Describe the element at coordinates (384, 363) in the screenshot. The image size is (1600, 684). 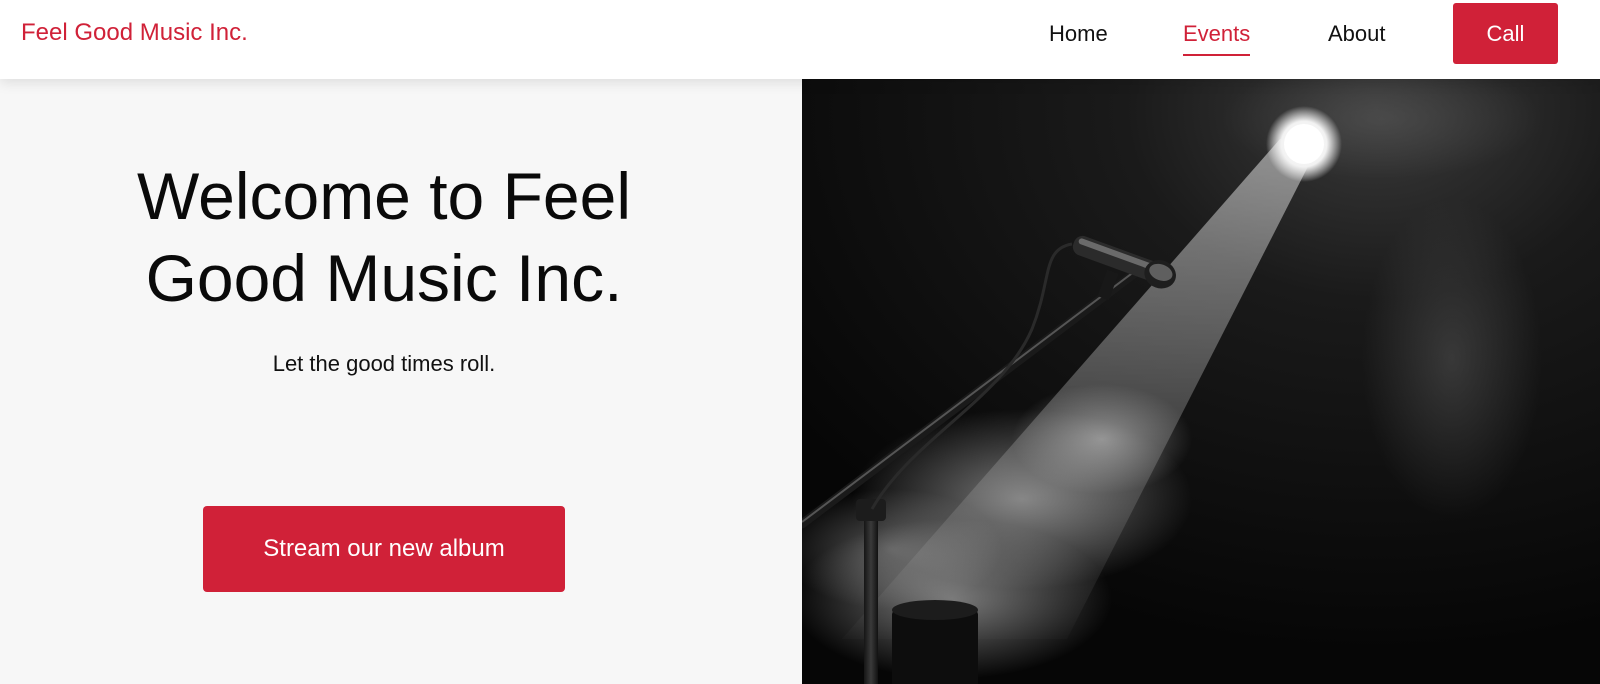
I see `hero-subtitle: Let the good times roll.` at that location.